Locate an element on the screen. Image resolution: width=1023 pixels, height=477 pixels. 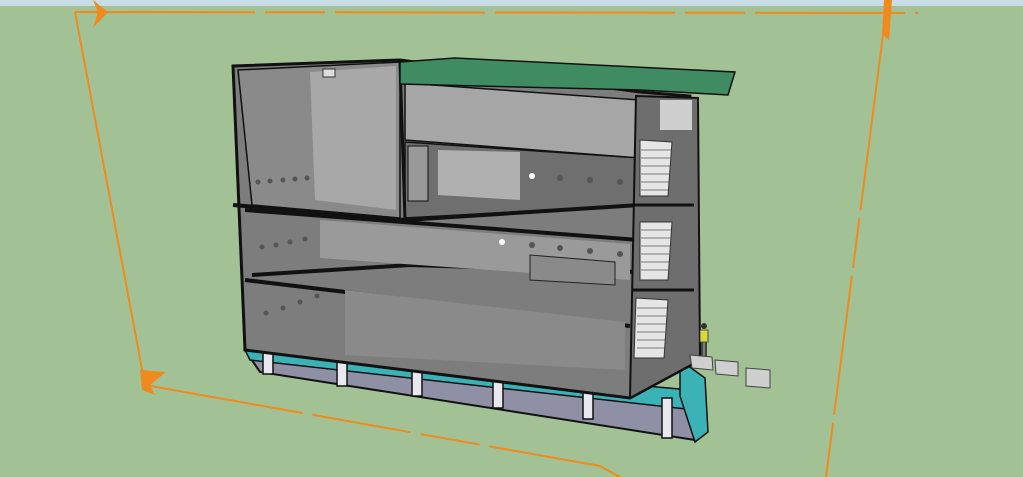
scale-figure-icon is located at coordinates (704, 339).